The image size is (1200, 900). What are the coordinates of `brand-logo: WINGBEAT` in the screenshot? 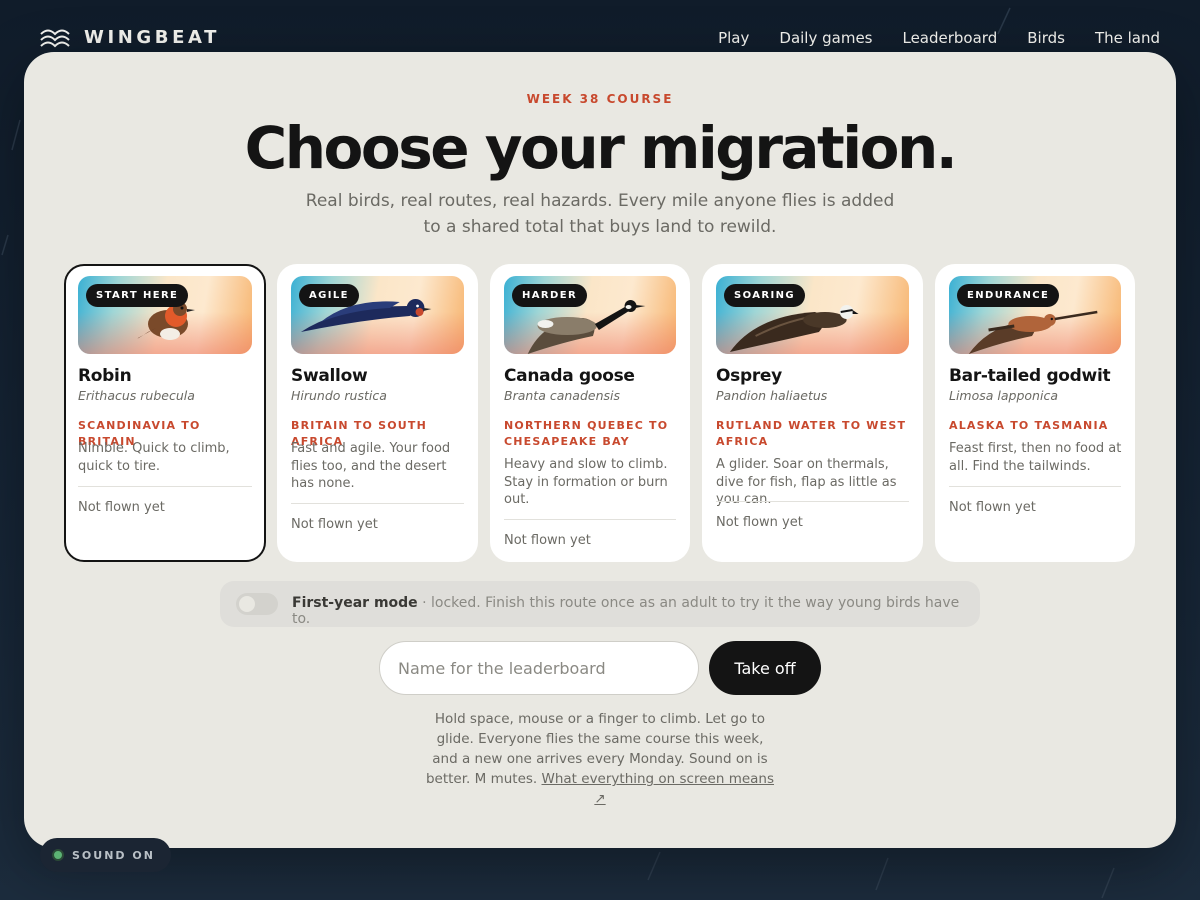 It's located at (130, 37).